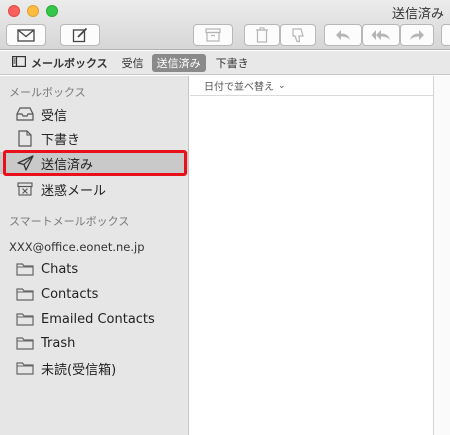 This screenshot has width=450, height=435. What do you see at coordinates (14, 11) in the screenshot?
I see `close-window-button` at bounding box center [14, 11].